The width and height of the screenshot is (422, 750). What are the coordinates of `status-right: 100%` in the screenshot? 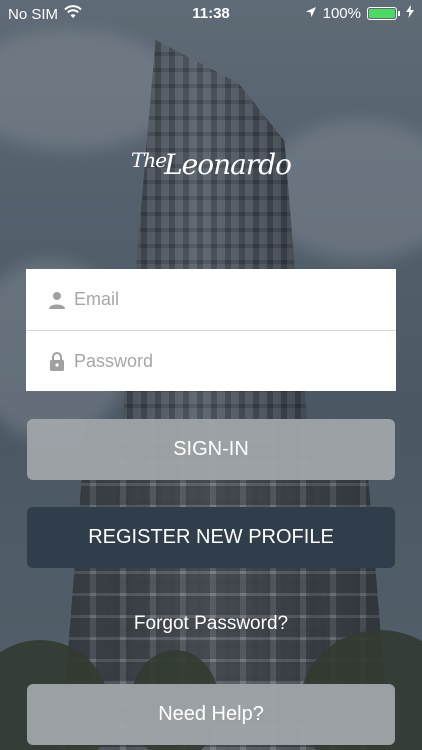 It's located at (359, 13).